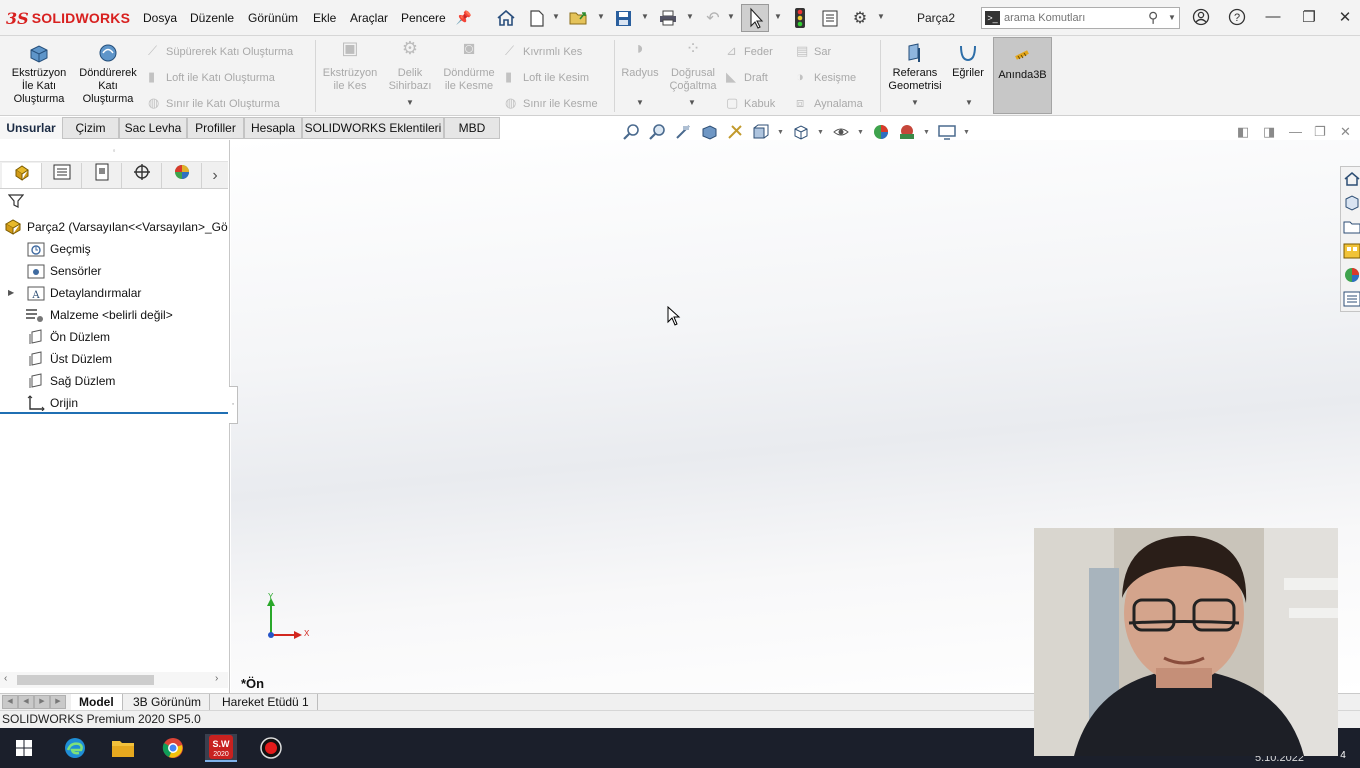 This screenshot has height=768, width=1360. Describe the element at coordinates (114, 315) in the screenshot. I see `tree-item-material: Malzeme <belirli değil>` at that location.